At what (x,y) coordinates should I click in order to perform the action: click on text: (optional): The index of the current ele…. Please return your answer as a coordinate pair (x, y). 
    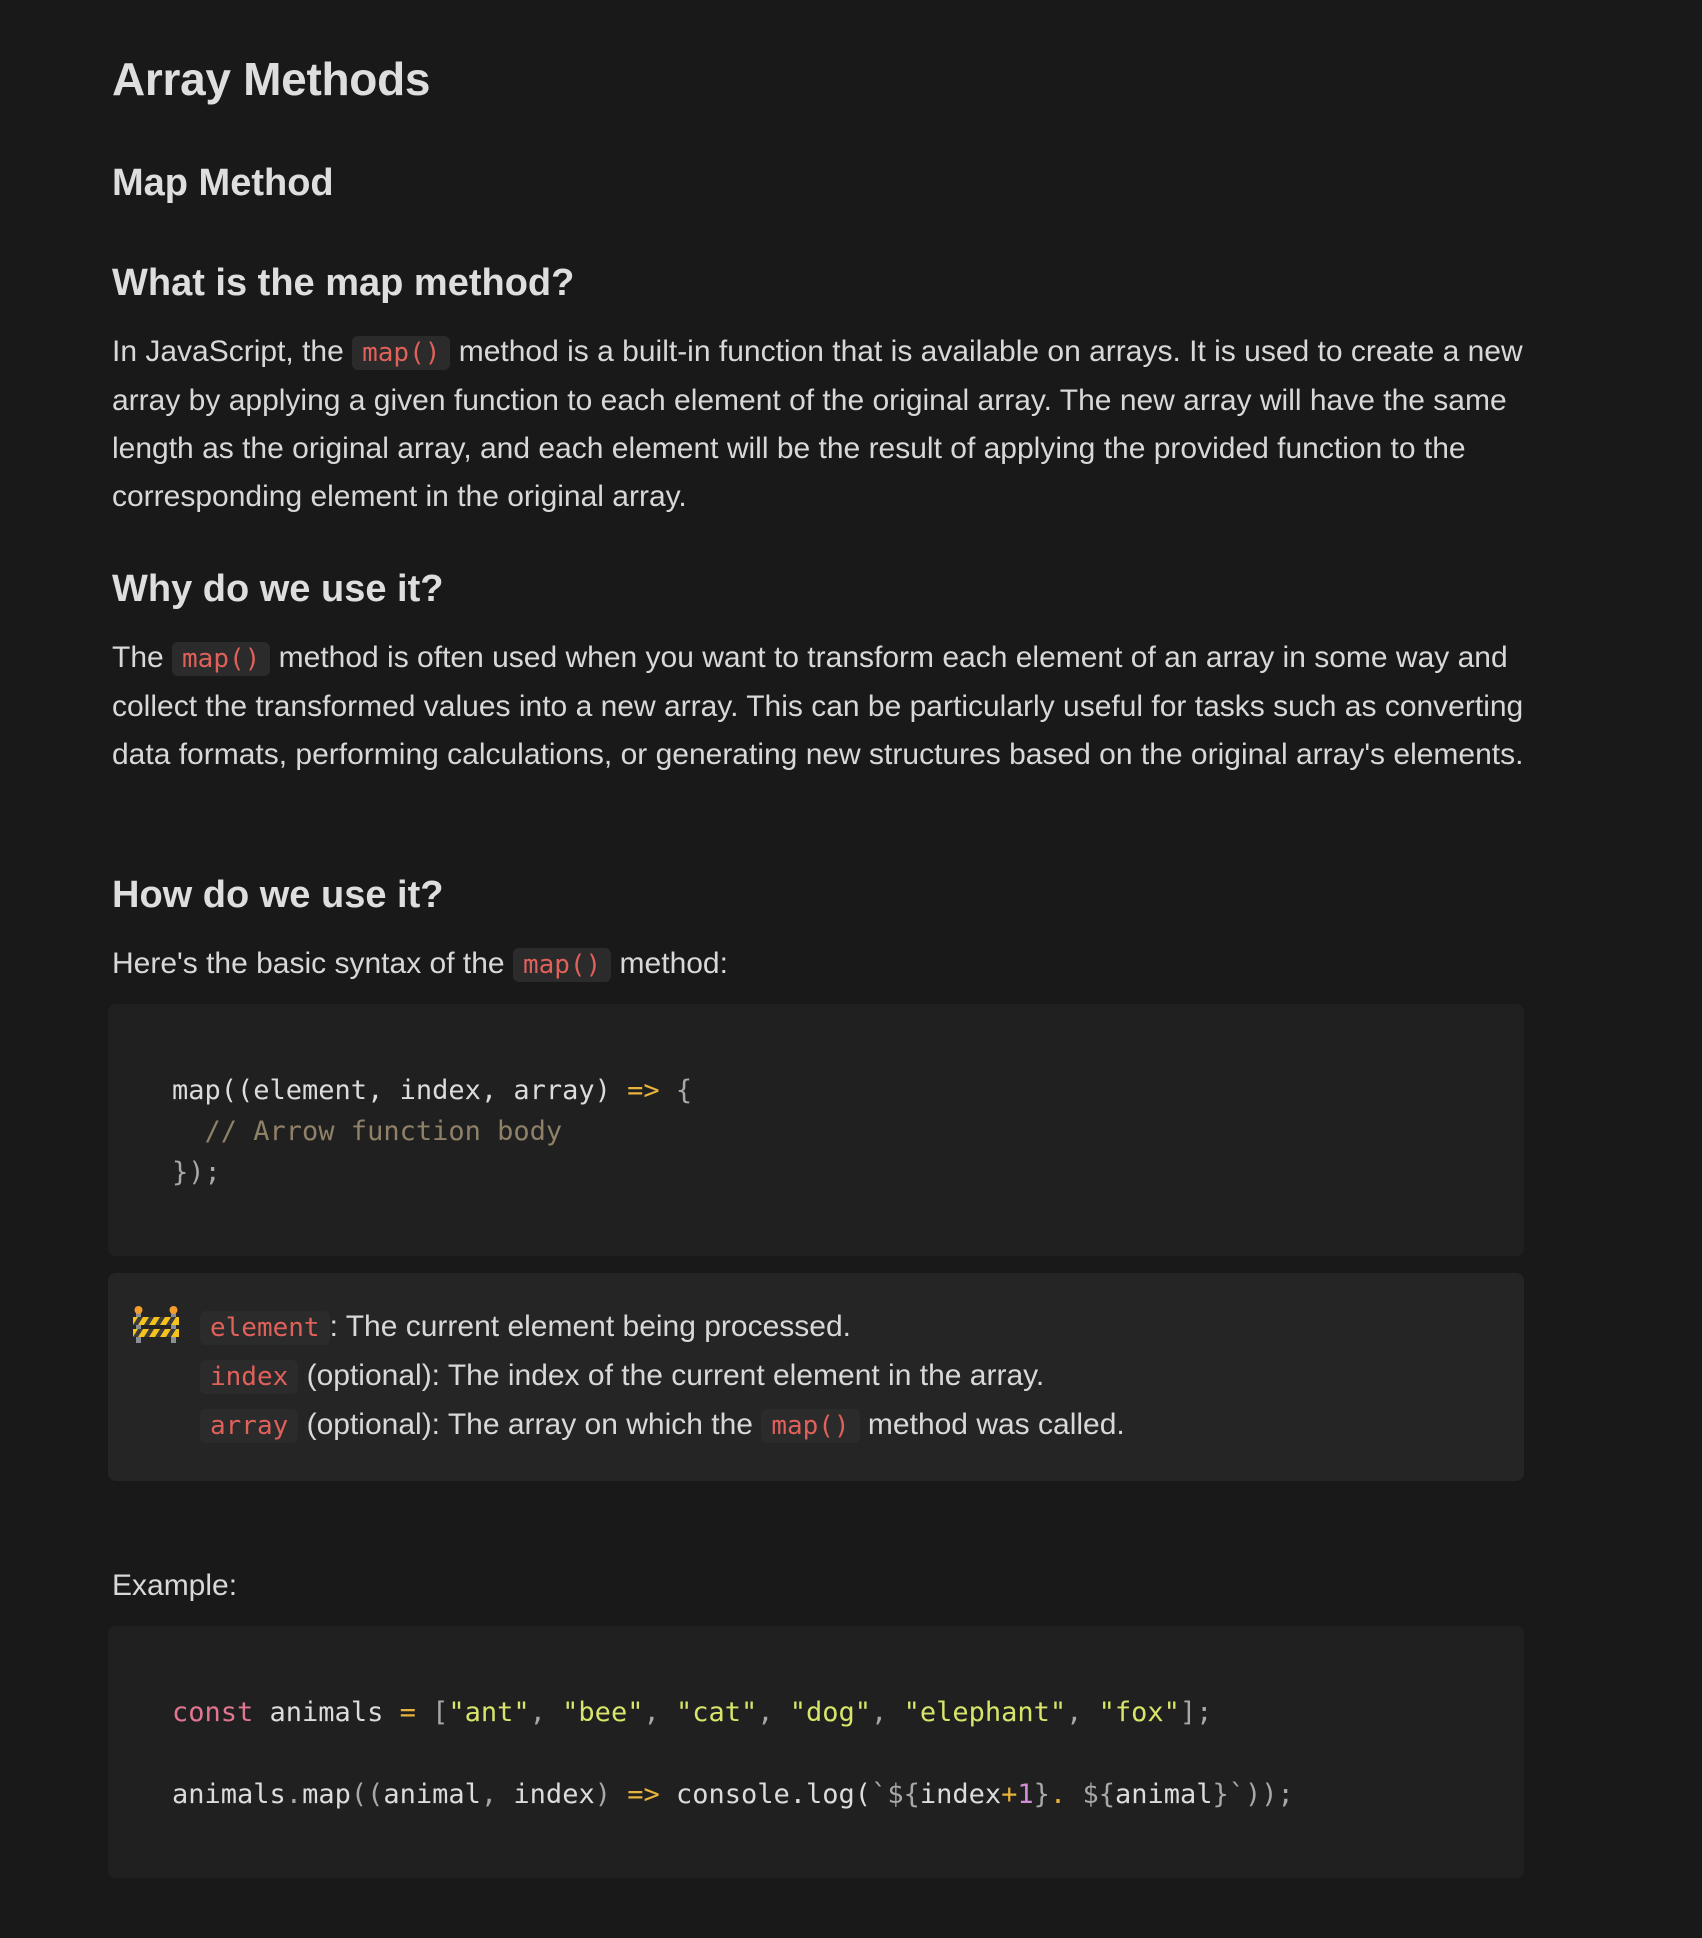
    Looking at the image, I should click on (671, 1375).